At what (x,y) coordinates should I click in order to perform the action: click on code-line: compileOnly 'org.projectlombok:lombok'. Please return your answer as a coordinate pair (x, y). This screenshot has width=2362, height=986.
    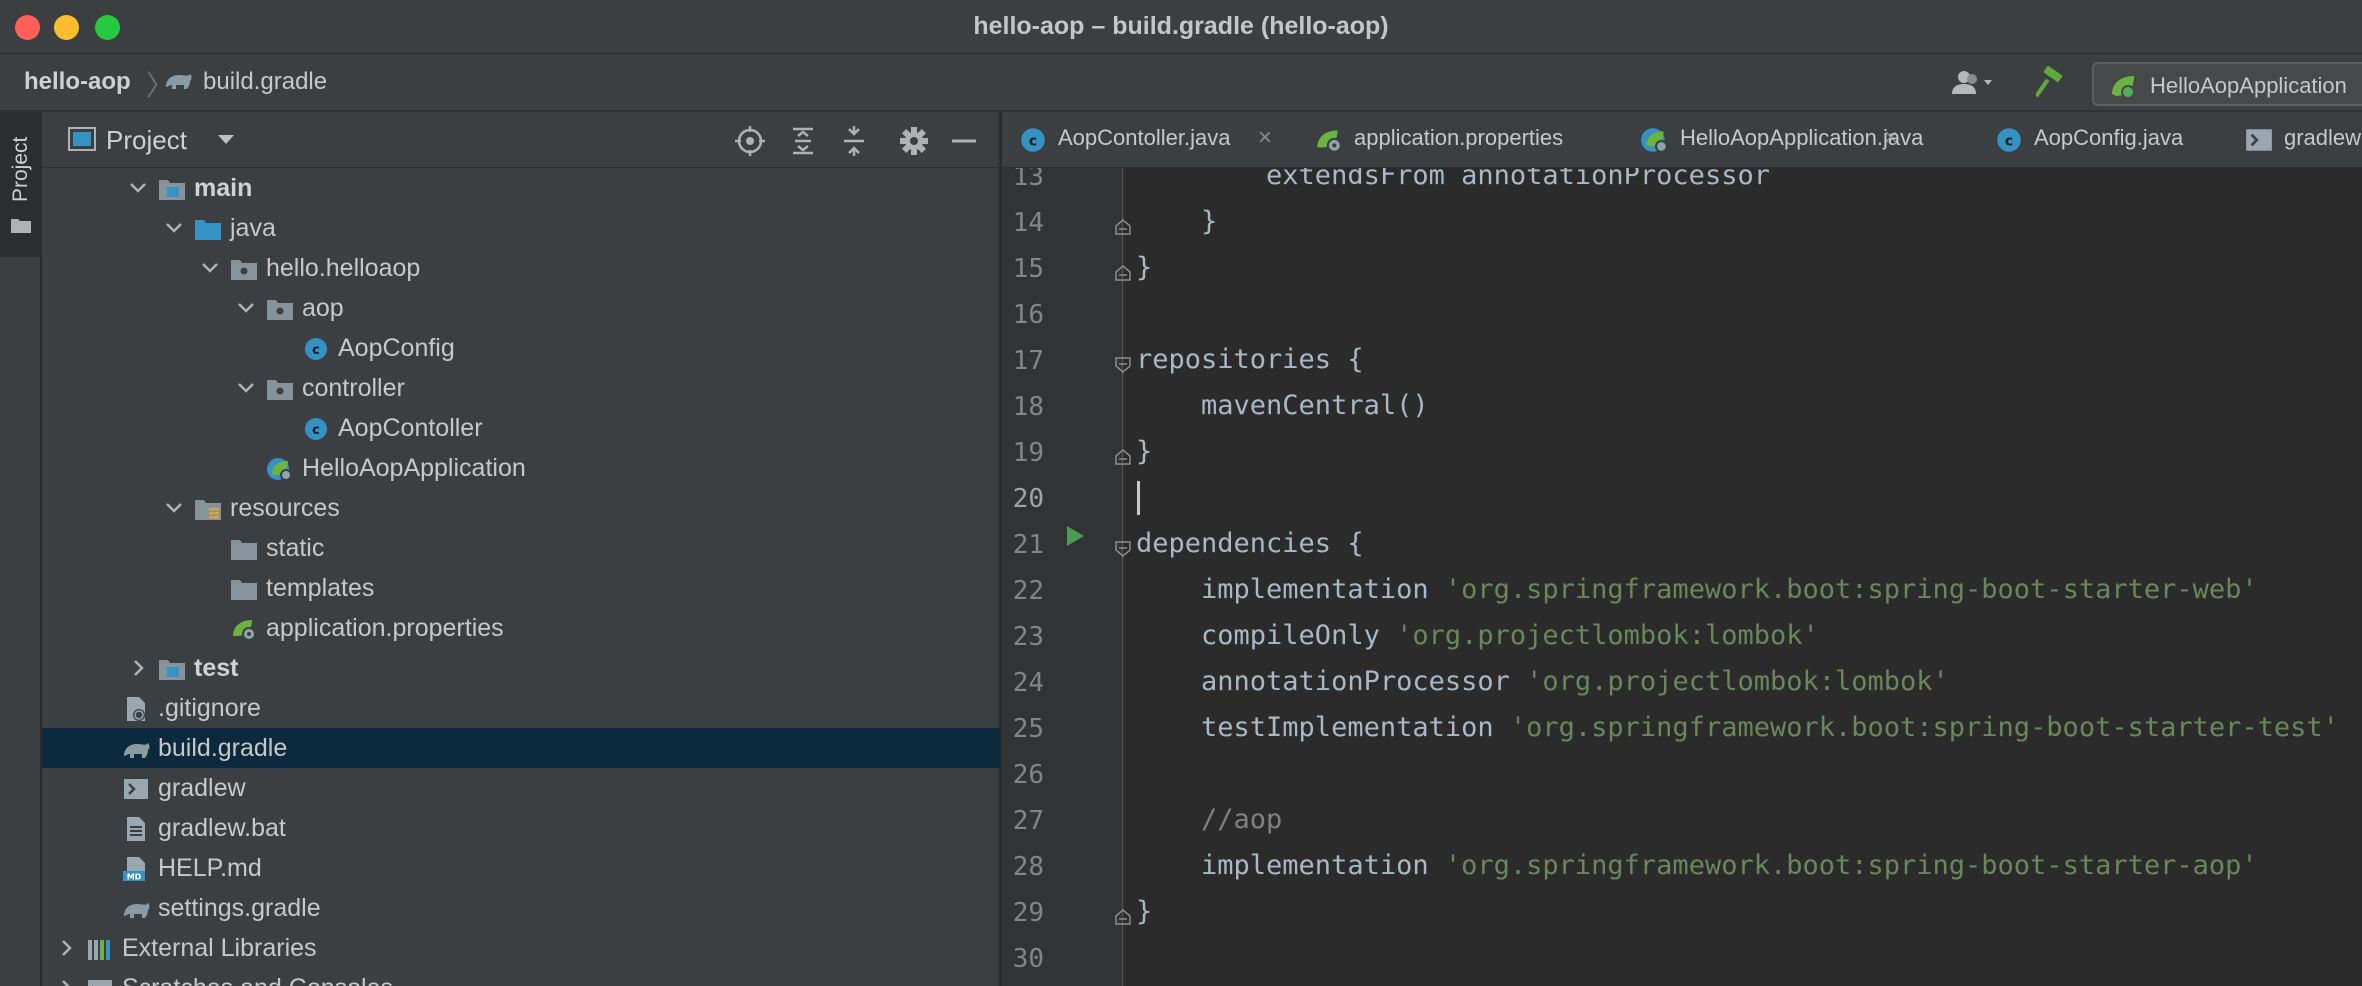
    Looking at the image, I should click on (1477, 635).